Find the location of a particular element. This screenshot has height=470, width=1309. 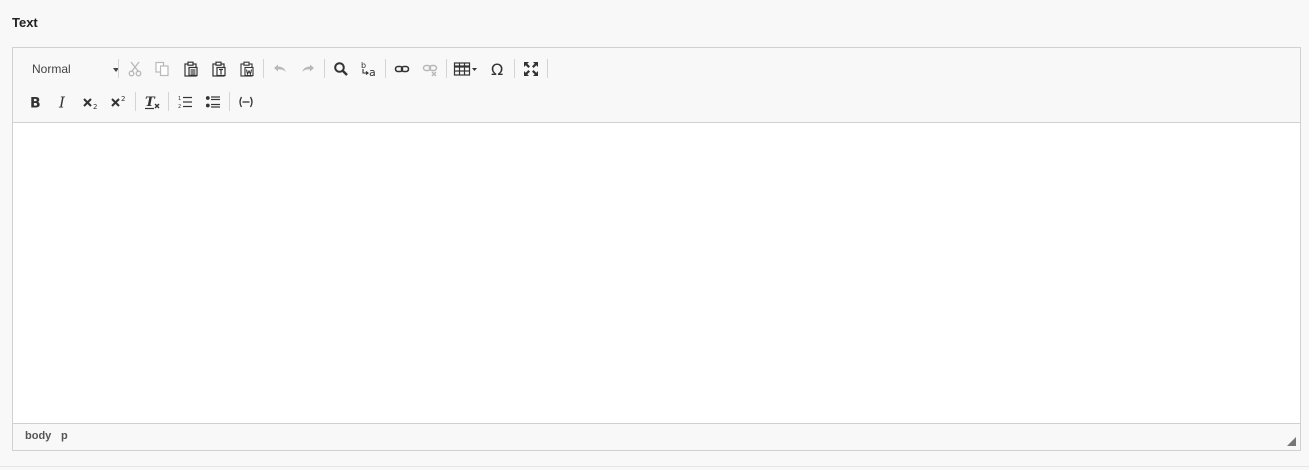

unlink-icon is located at coordinates (430, 70).